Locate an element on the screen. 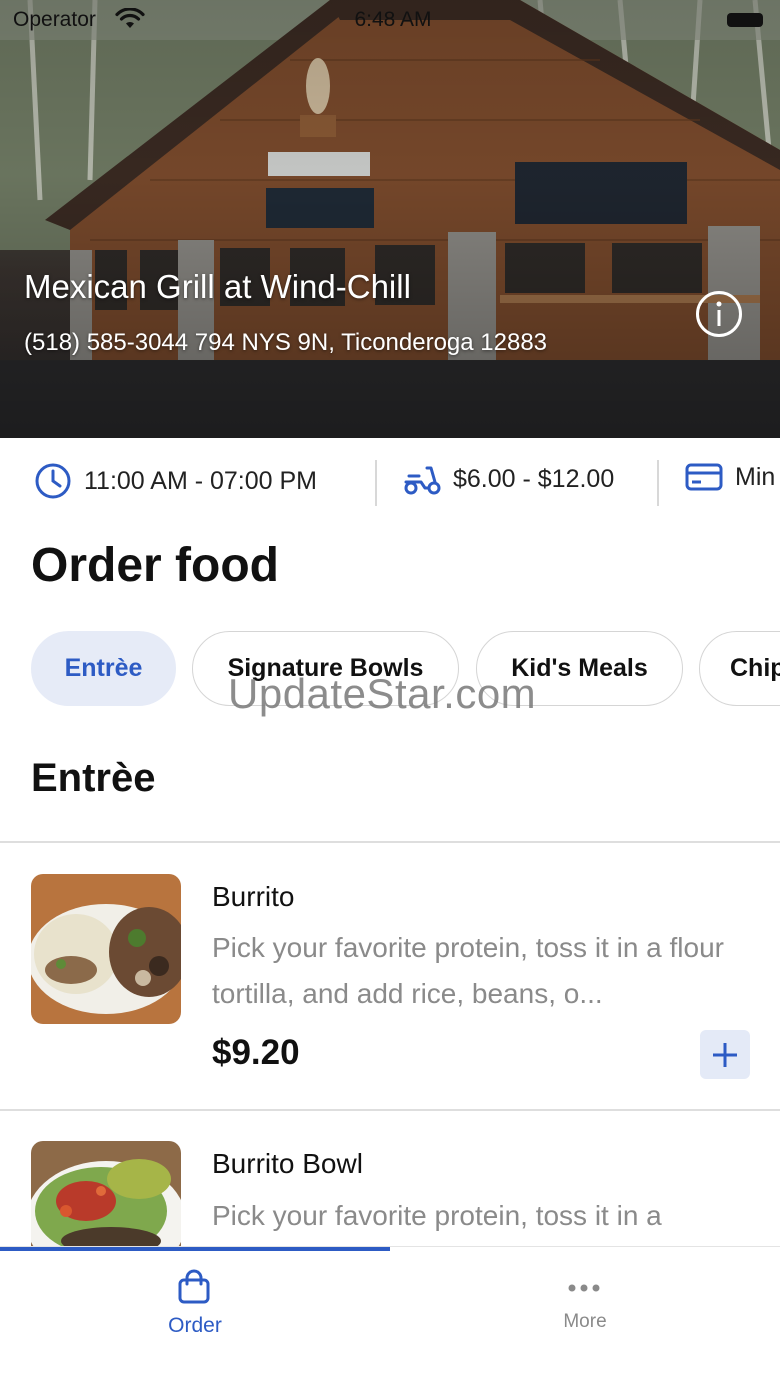 The width and height of the screenshot is (780, 1387). menu-item-name: Burrito is located at coordinates (253, 896).